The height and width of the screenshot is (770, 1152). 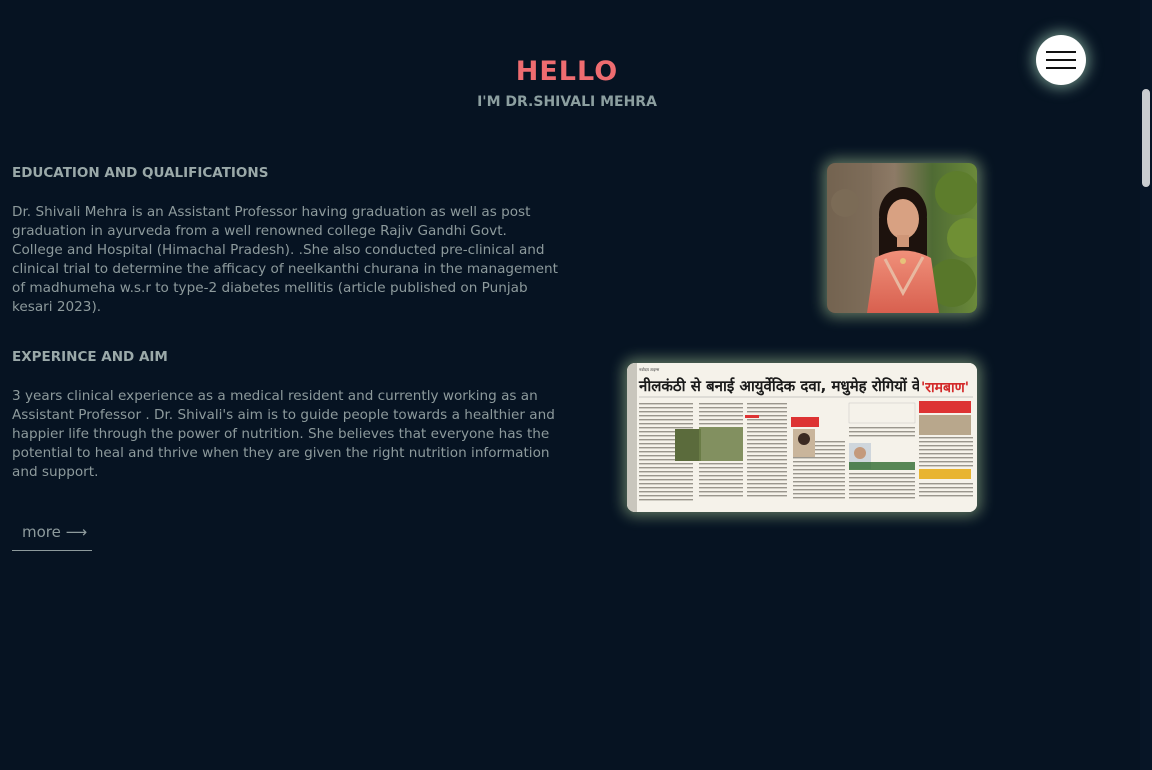 I want to click on hamburger-menu-icon, so click(x=1061, y=52).